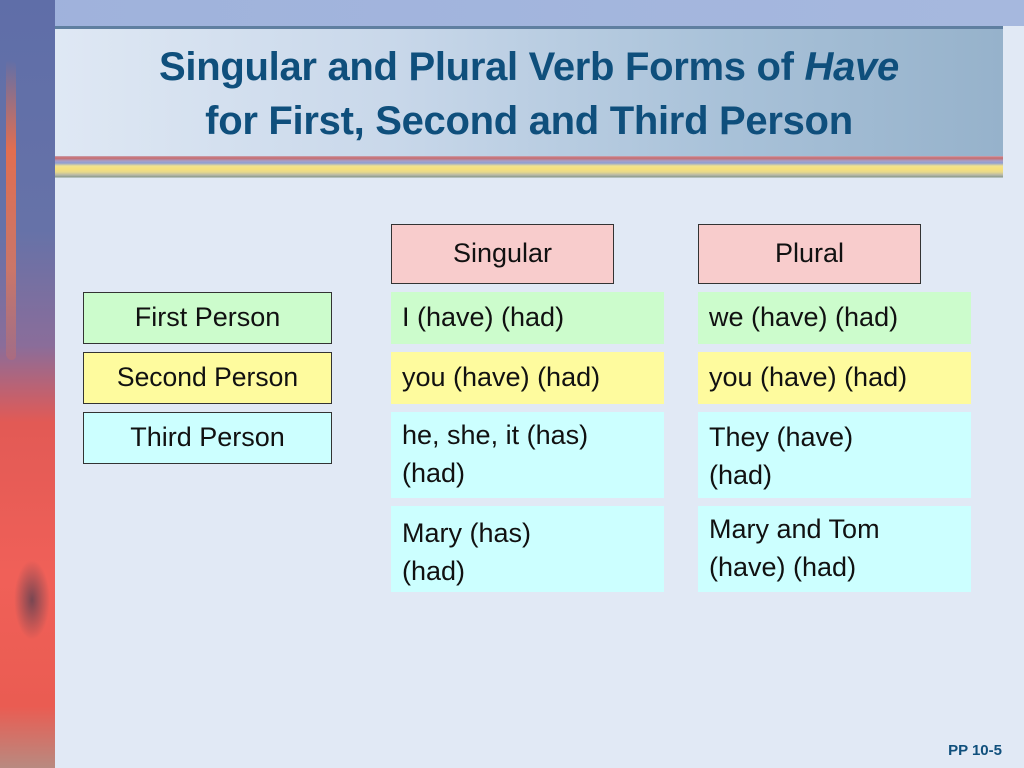  What do you see at coordinates (783, 567) in the screenshot?
I see `cell-line: (have) (had)` at bounding box center [783, 567].